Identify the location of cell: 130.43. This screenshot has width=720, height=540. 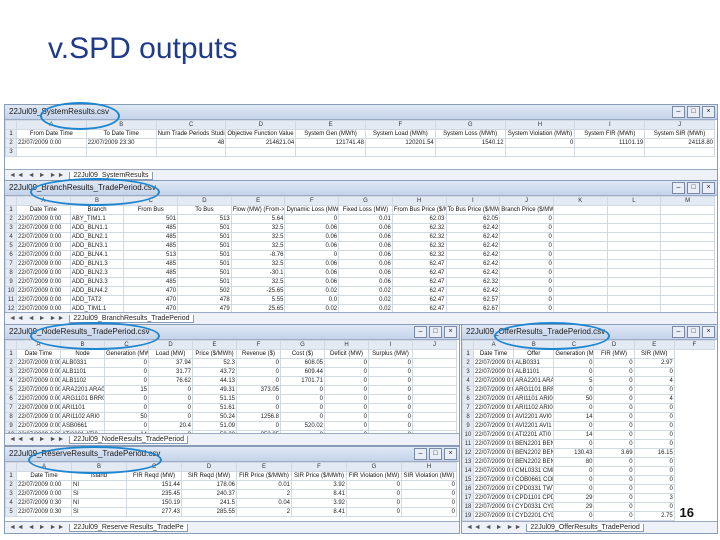
(574, 453).